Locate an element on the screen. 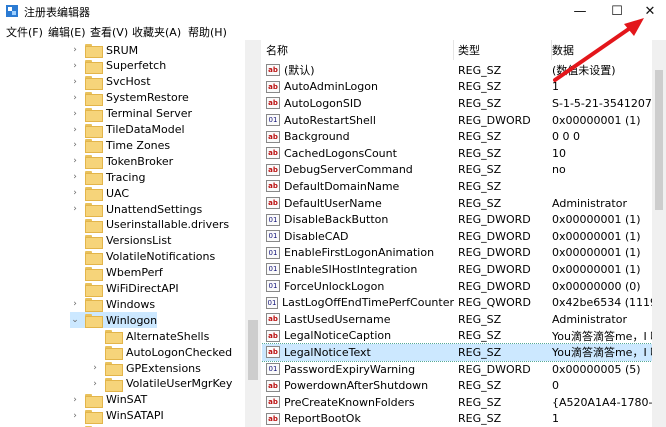 The height and width of the screenshot is (427, 666). menu-help: 帮助(H) is located at coordinates (207, 32).